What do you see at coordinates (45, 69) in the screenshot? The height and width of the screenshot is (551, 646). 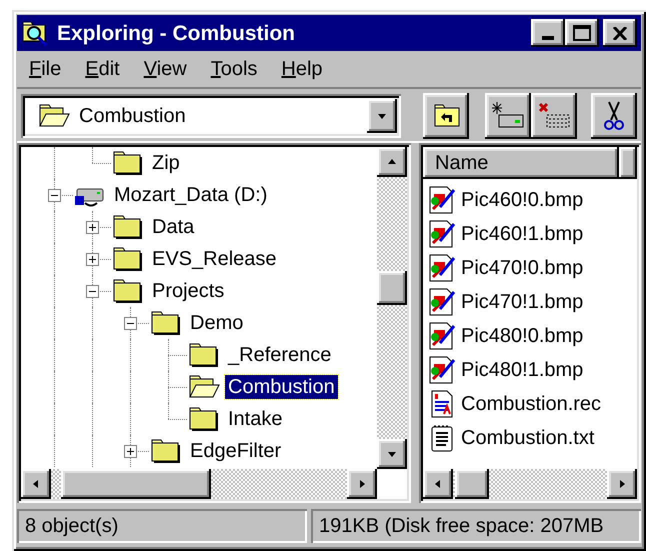 I see `menu-item: File` at bounding box center [45, 69].